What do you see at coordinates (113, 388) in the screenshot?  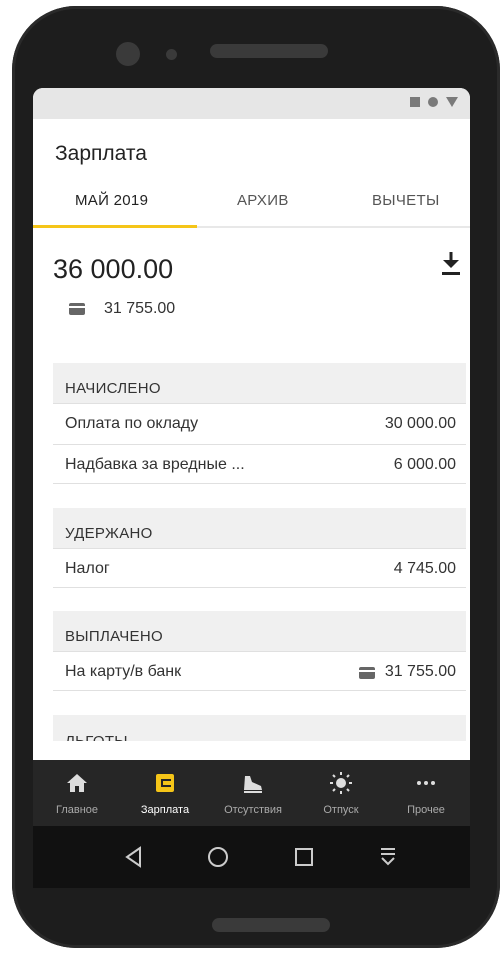 I see `section-title: НАЧИСЛЕНО` at bounding box center [113, 388].